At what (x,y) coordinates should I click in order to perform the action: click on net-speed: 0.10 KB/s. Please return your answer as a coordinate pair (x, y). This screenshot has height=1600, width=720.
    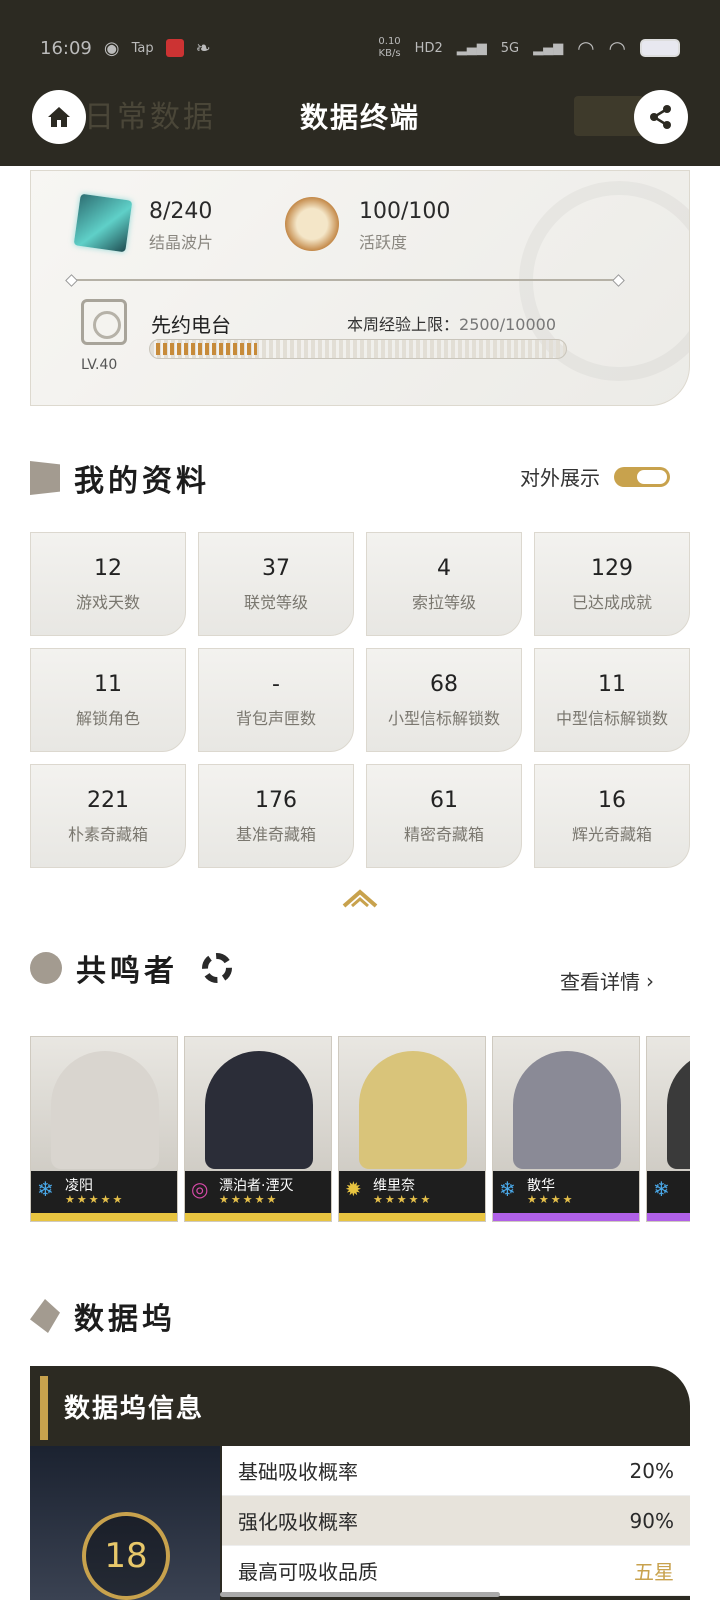
    Looking at the image, I should click on (389, 47).